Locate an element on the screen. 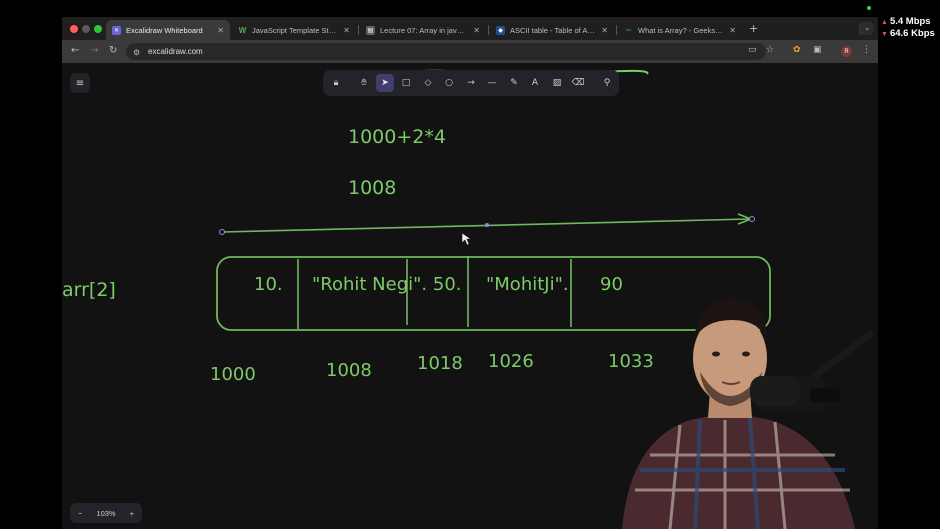 The image size is (940, 529). tab-label: Excalidraw Whiteboard is located at coordinates (164, 30).